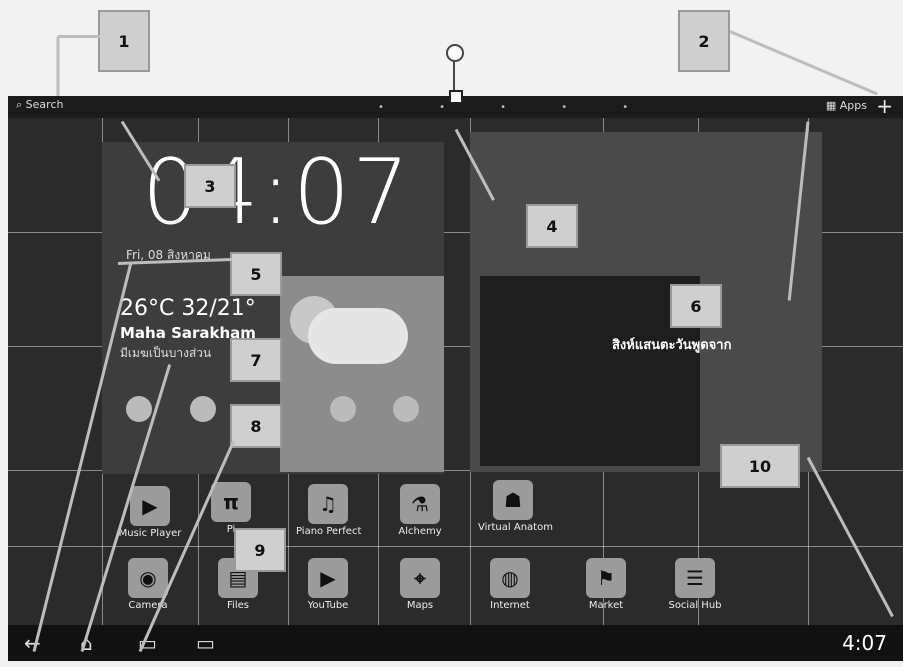  What do you see at coordinates (148, 578) in the screenshot?
I see `camera-icon: ◉` at bounding box center [148, 578].